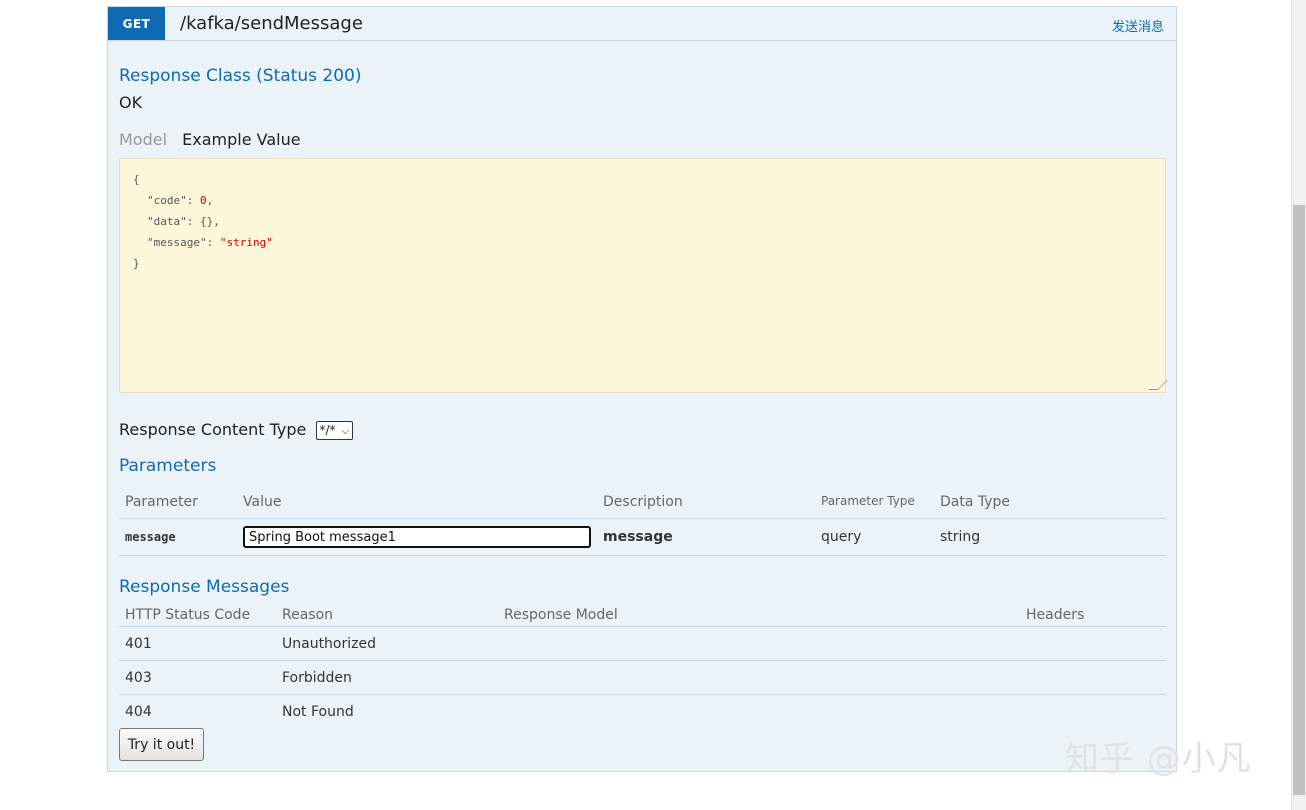  Describe the element at coordinates (213, 429) in the screenshot. I see `content-type-label: Response Content Type` at that location.